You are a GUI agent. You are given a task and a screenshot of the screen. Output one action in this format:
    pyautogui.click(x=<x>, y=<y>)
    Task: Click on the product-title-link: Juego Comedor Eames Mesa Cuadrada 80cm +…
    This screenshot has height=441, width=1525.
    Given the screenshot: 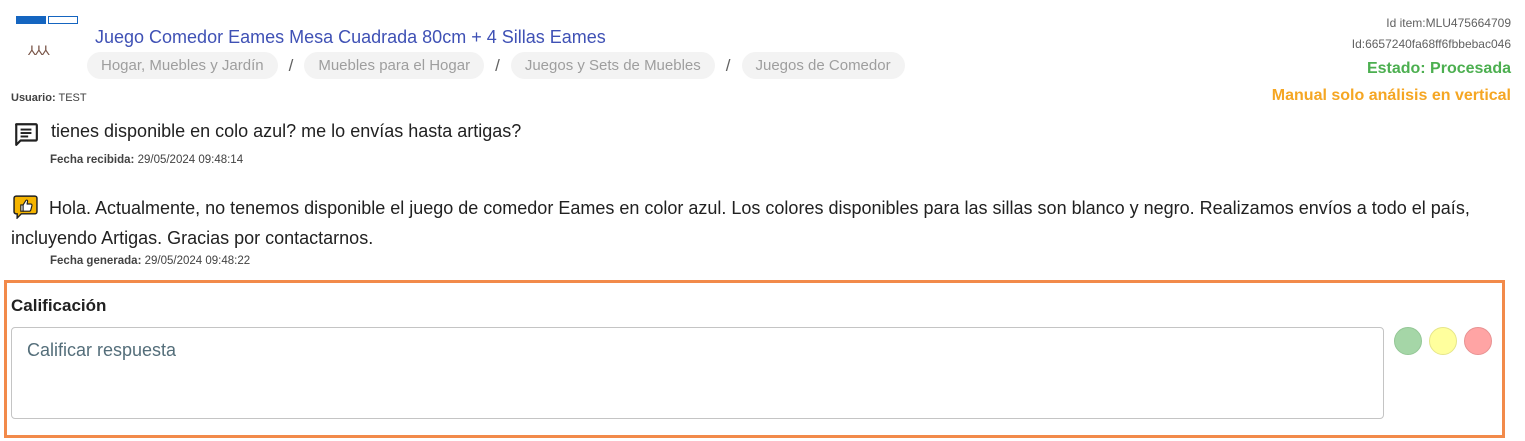 What is the action you would take?
    pyautogui.click(x=350, y=37)
    